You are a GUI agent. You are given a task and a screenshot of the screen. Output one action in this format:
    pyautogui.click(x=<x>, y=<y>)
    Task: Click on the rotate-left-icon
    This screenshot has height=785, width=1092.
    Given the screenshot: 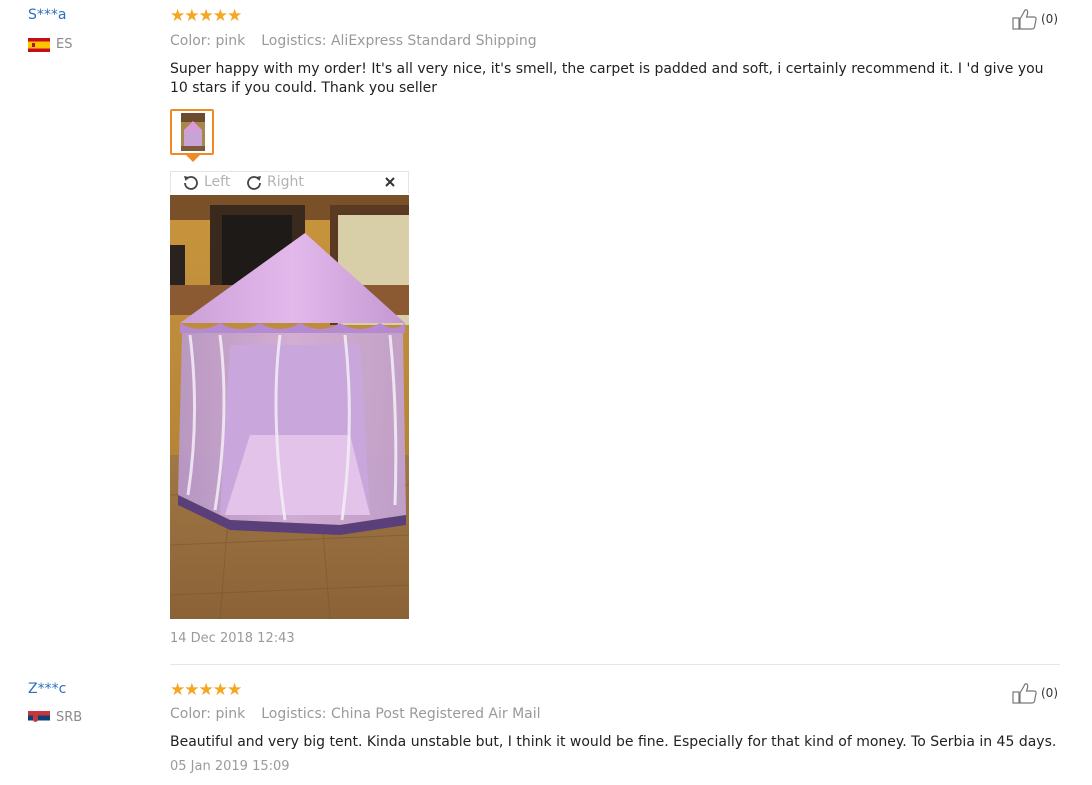 What is the action you would take?
    pyautogui.click(x=191, y=183)
    